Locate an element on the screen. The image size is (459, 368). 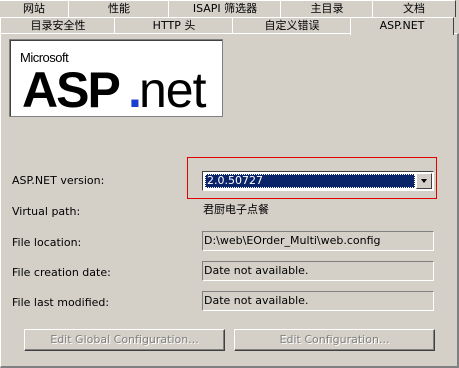
logo-asp-text: ASP is located at coordinates (71, 90).